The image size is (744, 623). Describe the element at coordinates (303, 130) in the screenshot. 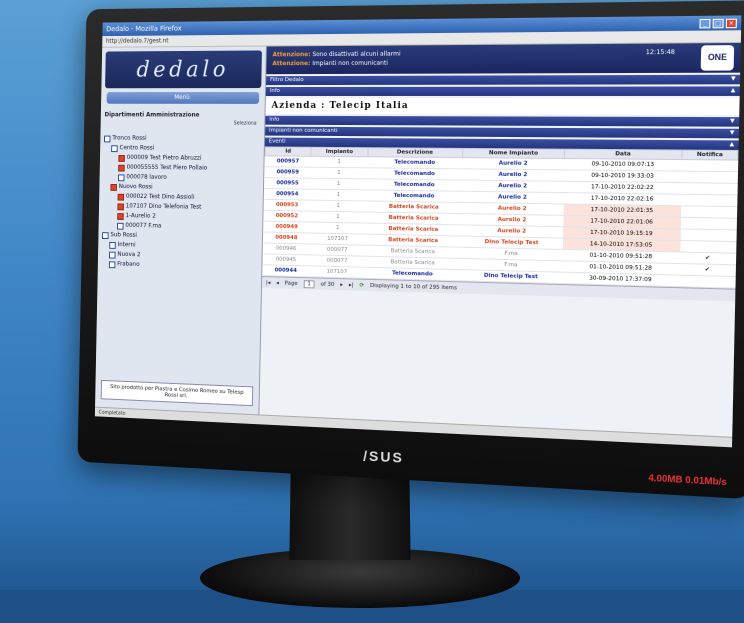

I see `section-not-communicating-label: Impianti non comunicanti` at that location.